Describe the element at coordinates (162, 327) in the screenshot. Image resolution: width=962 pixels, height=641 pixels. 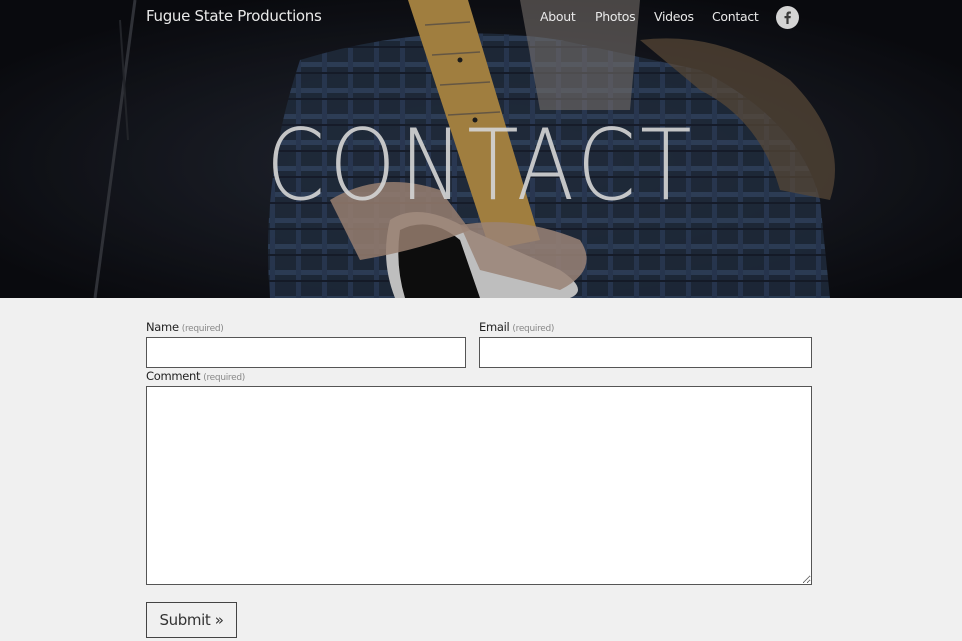
I see `name-label-text: Name` at that location.